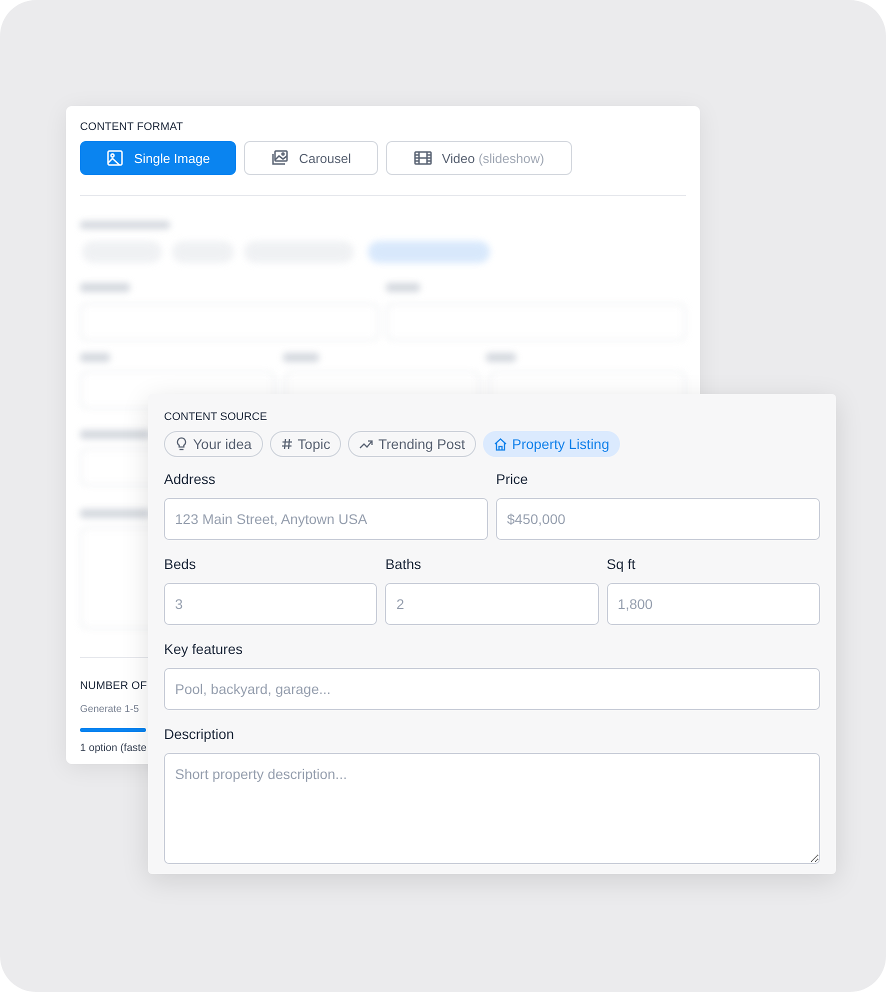 Image resolution: width=886 pixels, height=992 pixels. What do you see at coordinates (216, 417) in the screenshot?
I see `section-label: CONTENT SOURCE` at bounding box center [216, 417].